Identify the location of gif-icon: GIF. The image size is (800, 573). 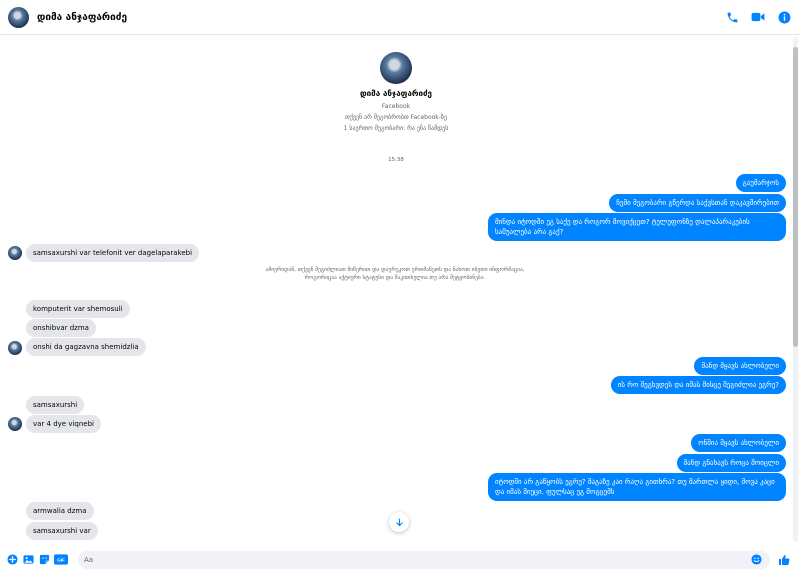
(61, 560).